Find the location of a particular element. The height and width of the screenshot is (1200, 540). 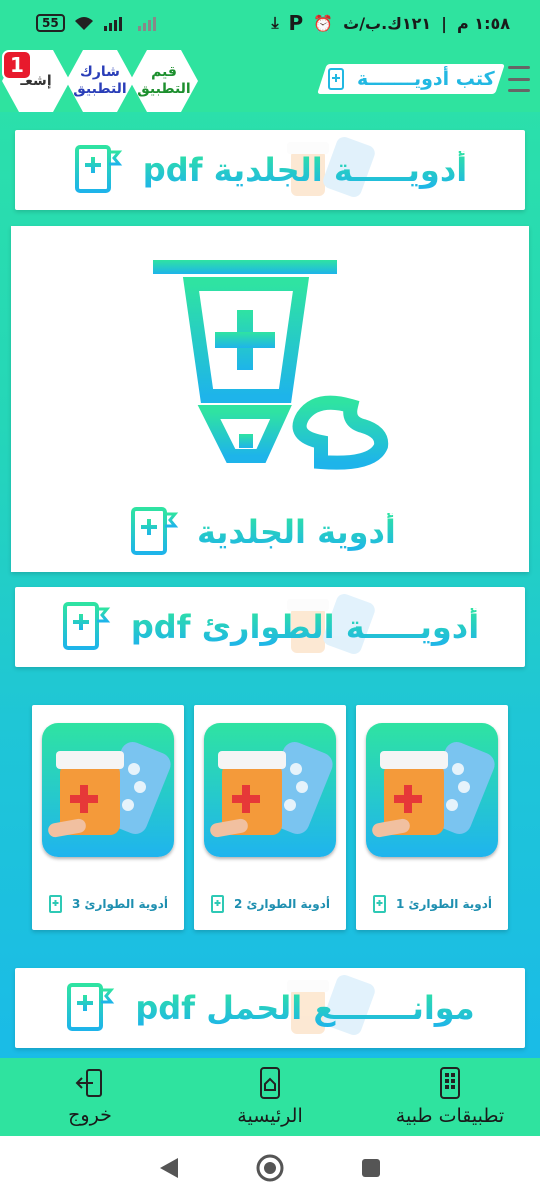

wifi-icon is located at coordinates (83, 23).